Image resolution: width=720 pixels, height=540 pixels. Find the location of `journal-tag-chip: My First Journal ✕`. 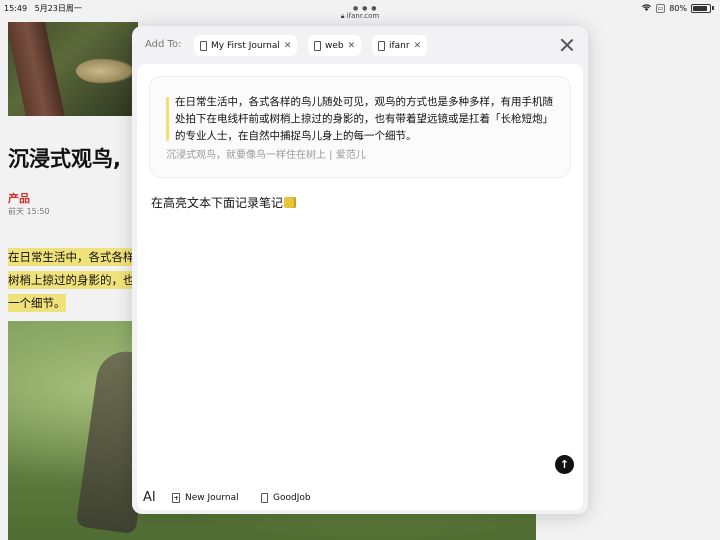

journal-tag-chip: My First Journal ✕ is located at coordinates (246, 45).